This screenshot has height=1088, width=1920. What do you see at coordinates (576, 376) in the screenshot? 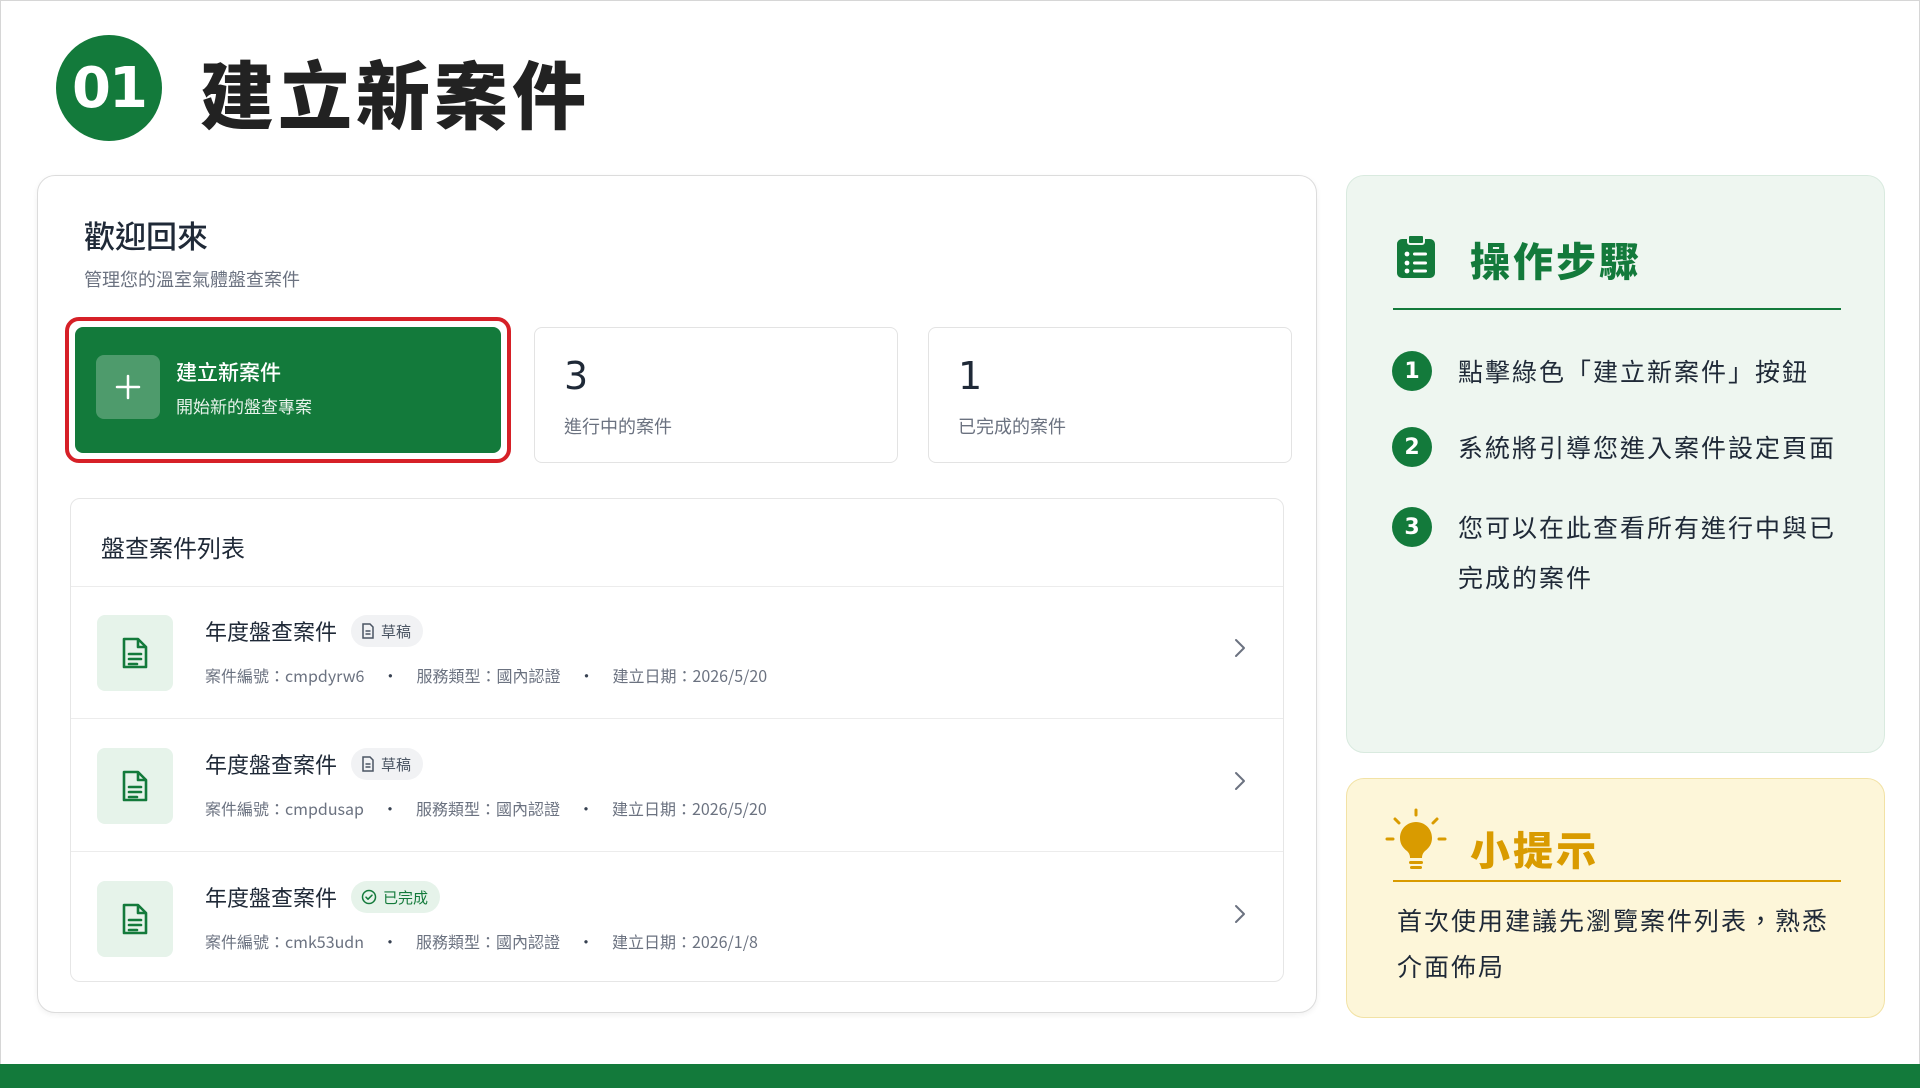
I see `stat-value: 3` at bounding box center [576, 376].